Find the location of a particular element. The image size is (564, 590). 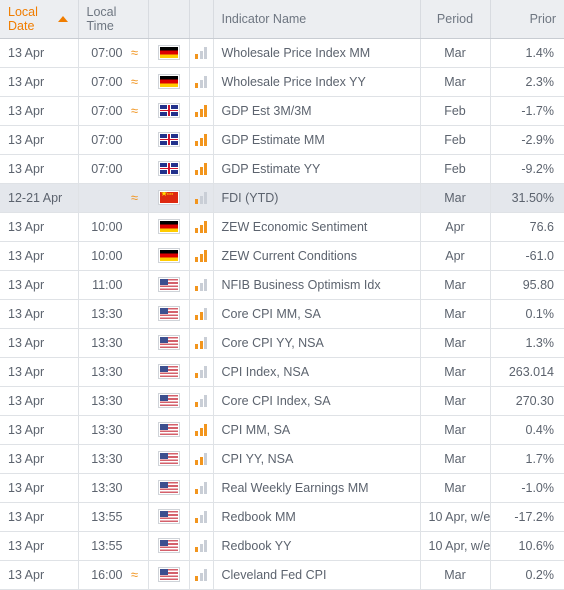

cell-prior: 0.1% is located at coordinates (527, 314).